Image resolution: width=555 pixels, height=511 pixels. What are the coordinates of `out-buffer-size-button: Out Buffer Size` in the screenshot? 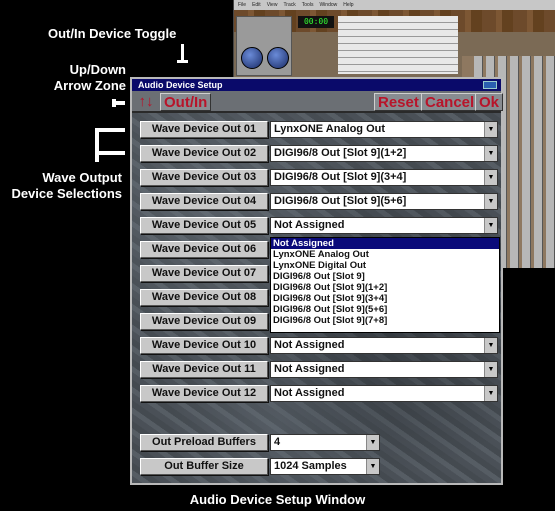 It's located at (204, 466).